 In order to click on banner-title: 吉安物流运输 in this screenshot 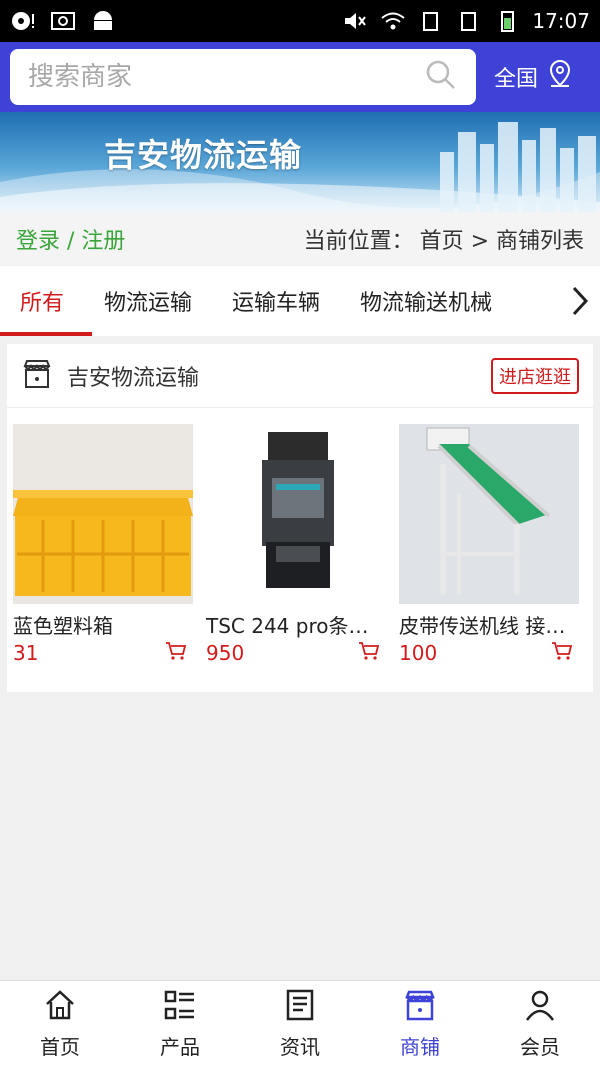, I will do `click(203, 155)`.